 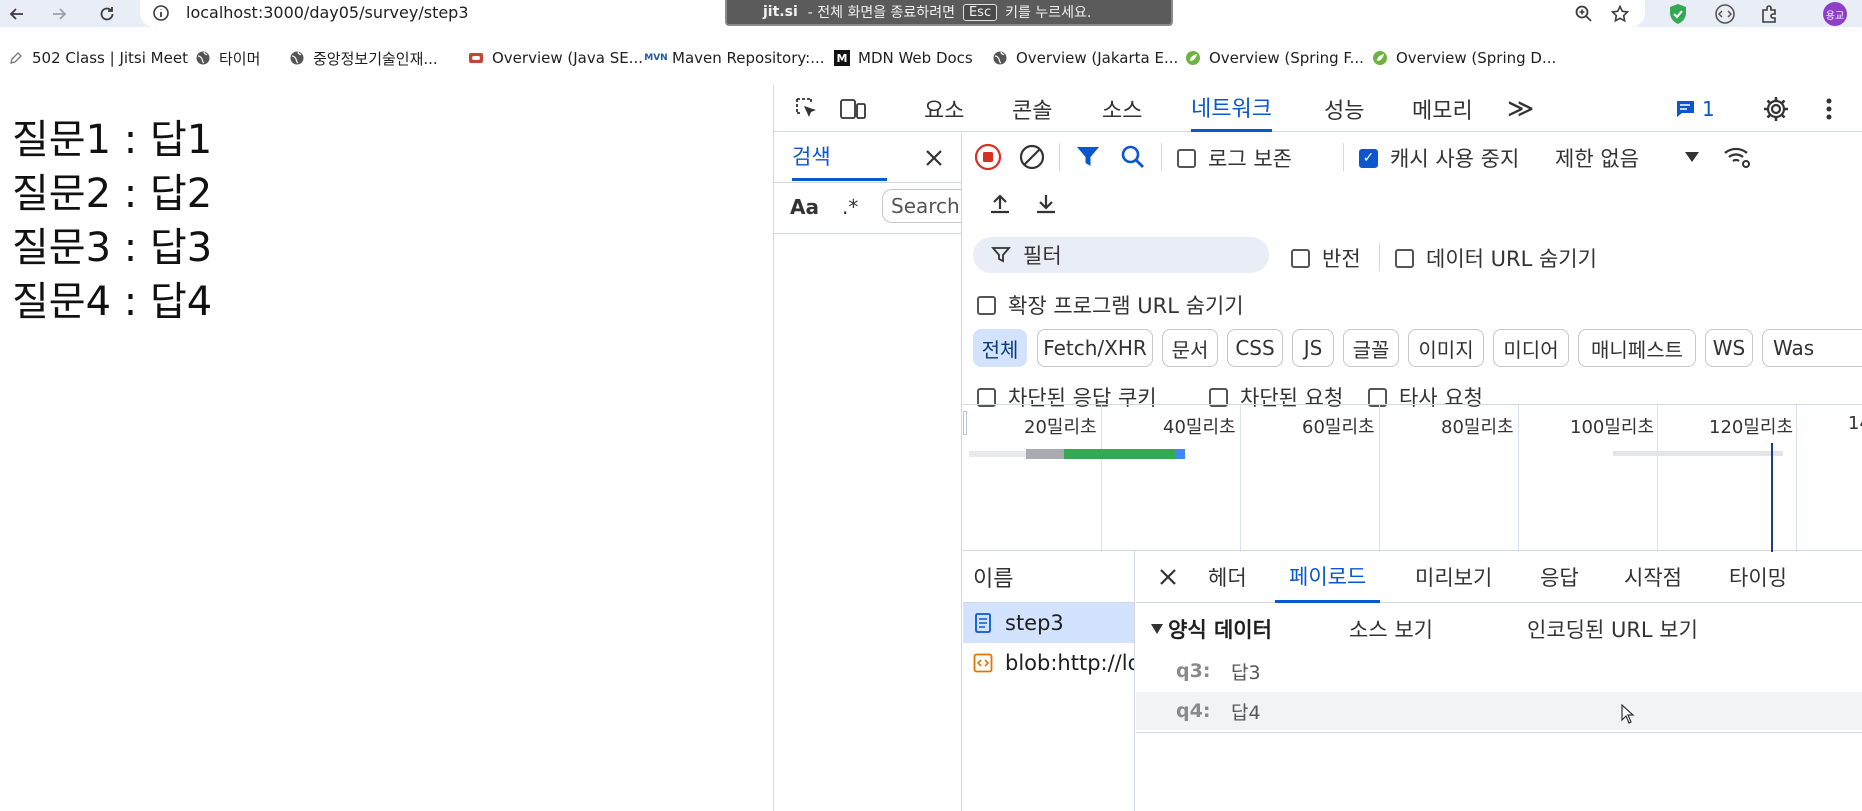 What do you see at coordinates (1758, 577) in the screenshot?
I see `tab-timing: 타이밍` at bounding box center [1758, 577].